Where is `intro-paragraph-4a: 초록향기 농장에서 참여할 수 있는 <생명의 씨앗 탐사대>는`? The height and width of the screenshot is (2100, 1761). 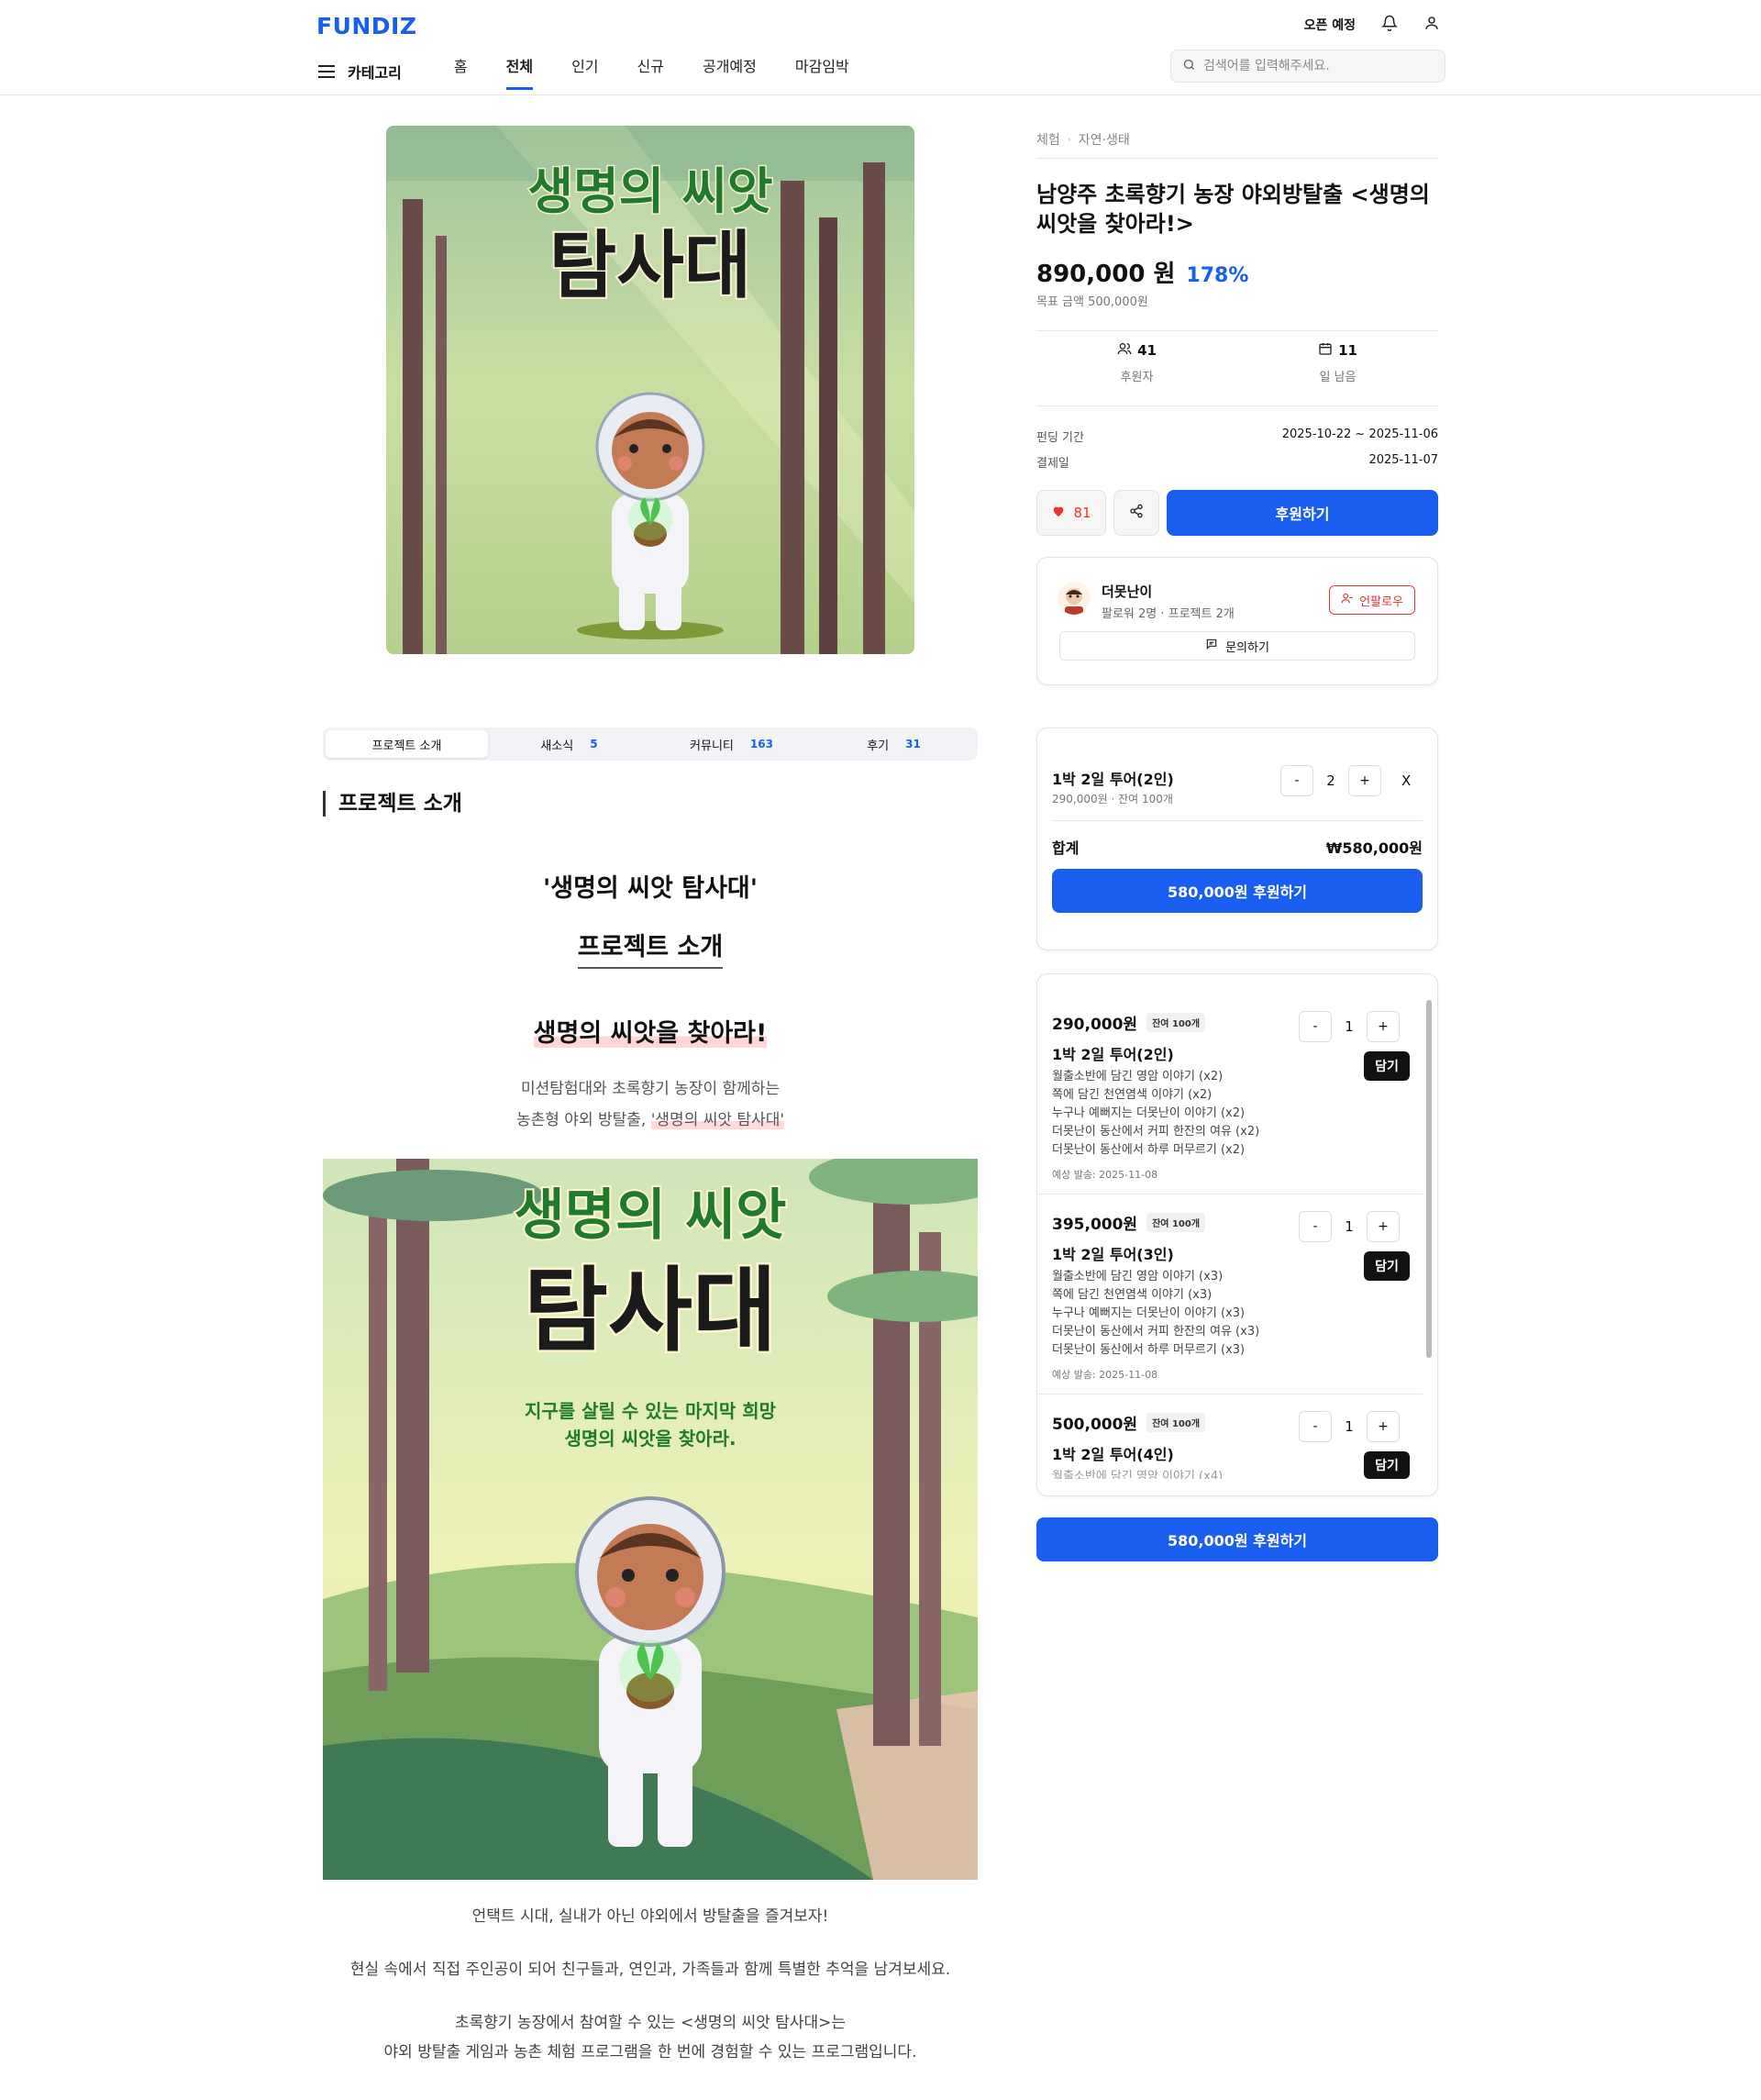 intro-paragraph-4a: 초록향기 농장에서 참여할 수 있는 <생명의 씨앗 탐사대>는 is located at coordinates (650, 2023).